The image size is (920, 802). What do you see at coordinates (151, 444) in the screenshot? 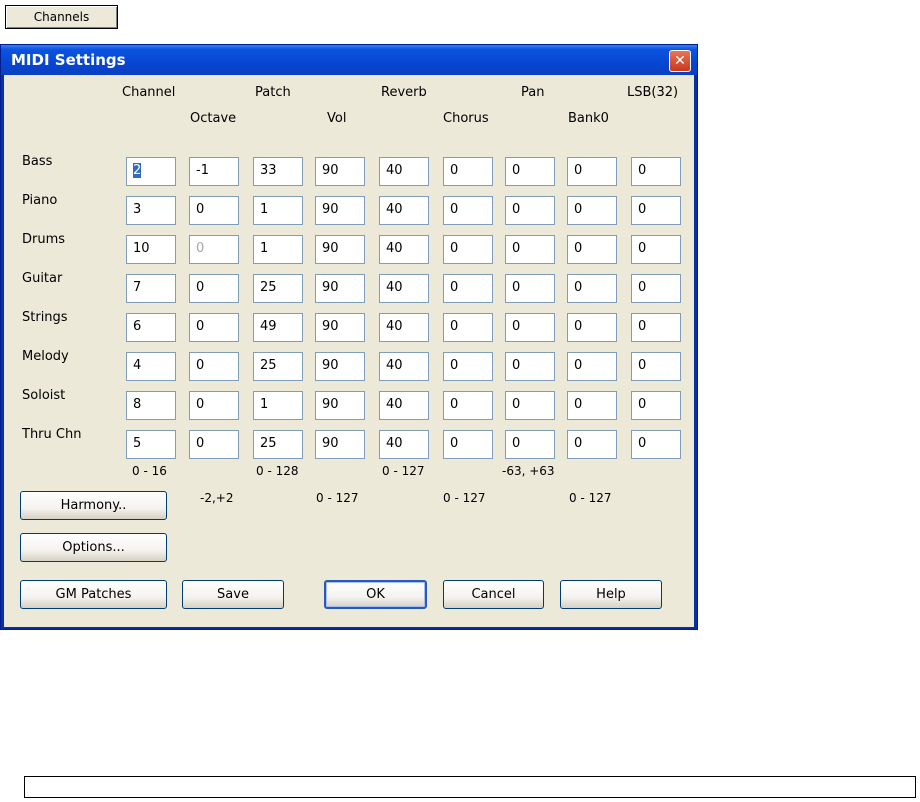
I see `channel-field: 5` at bounding box center [151, 444].